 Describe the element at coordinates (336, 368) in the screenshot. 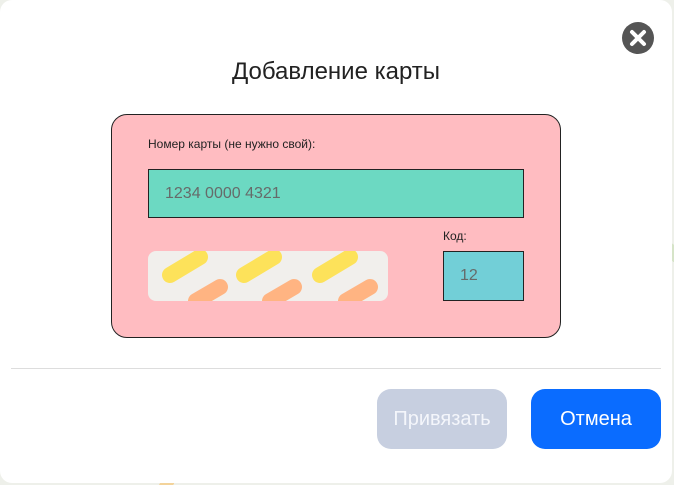

I see `footer-divider` at that location.